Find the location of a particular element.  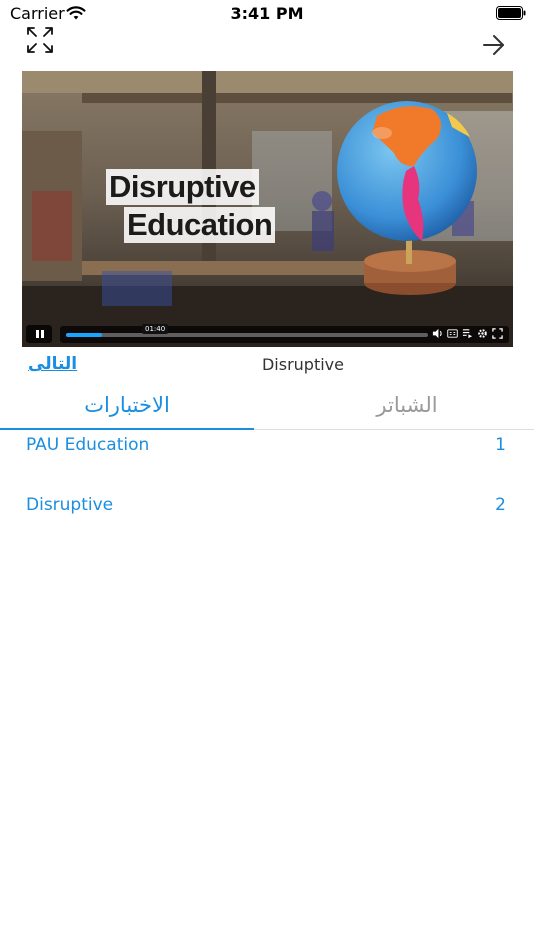

list-item-title: PAU Education is located at coordinates (88, 445).